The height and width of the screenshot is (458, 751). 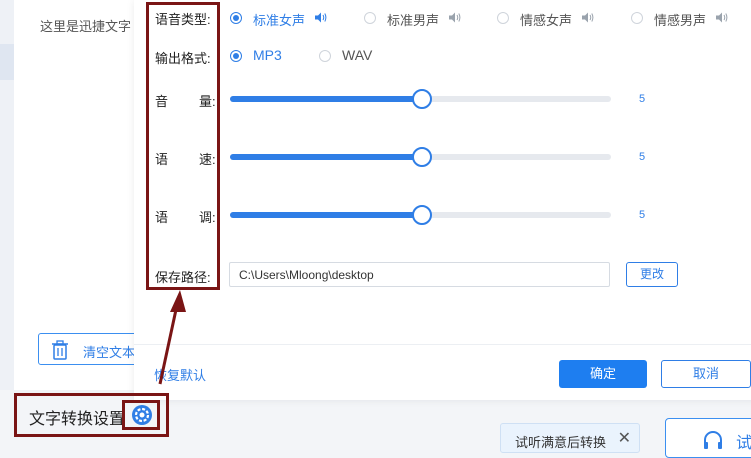 What do you see at coordinates (7, 62) in the screenshot?
I see `left-strip-selected` at bounding box center [7, 62].